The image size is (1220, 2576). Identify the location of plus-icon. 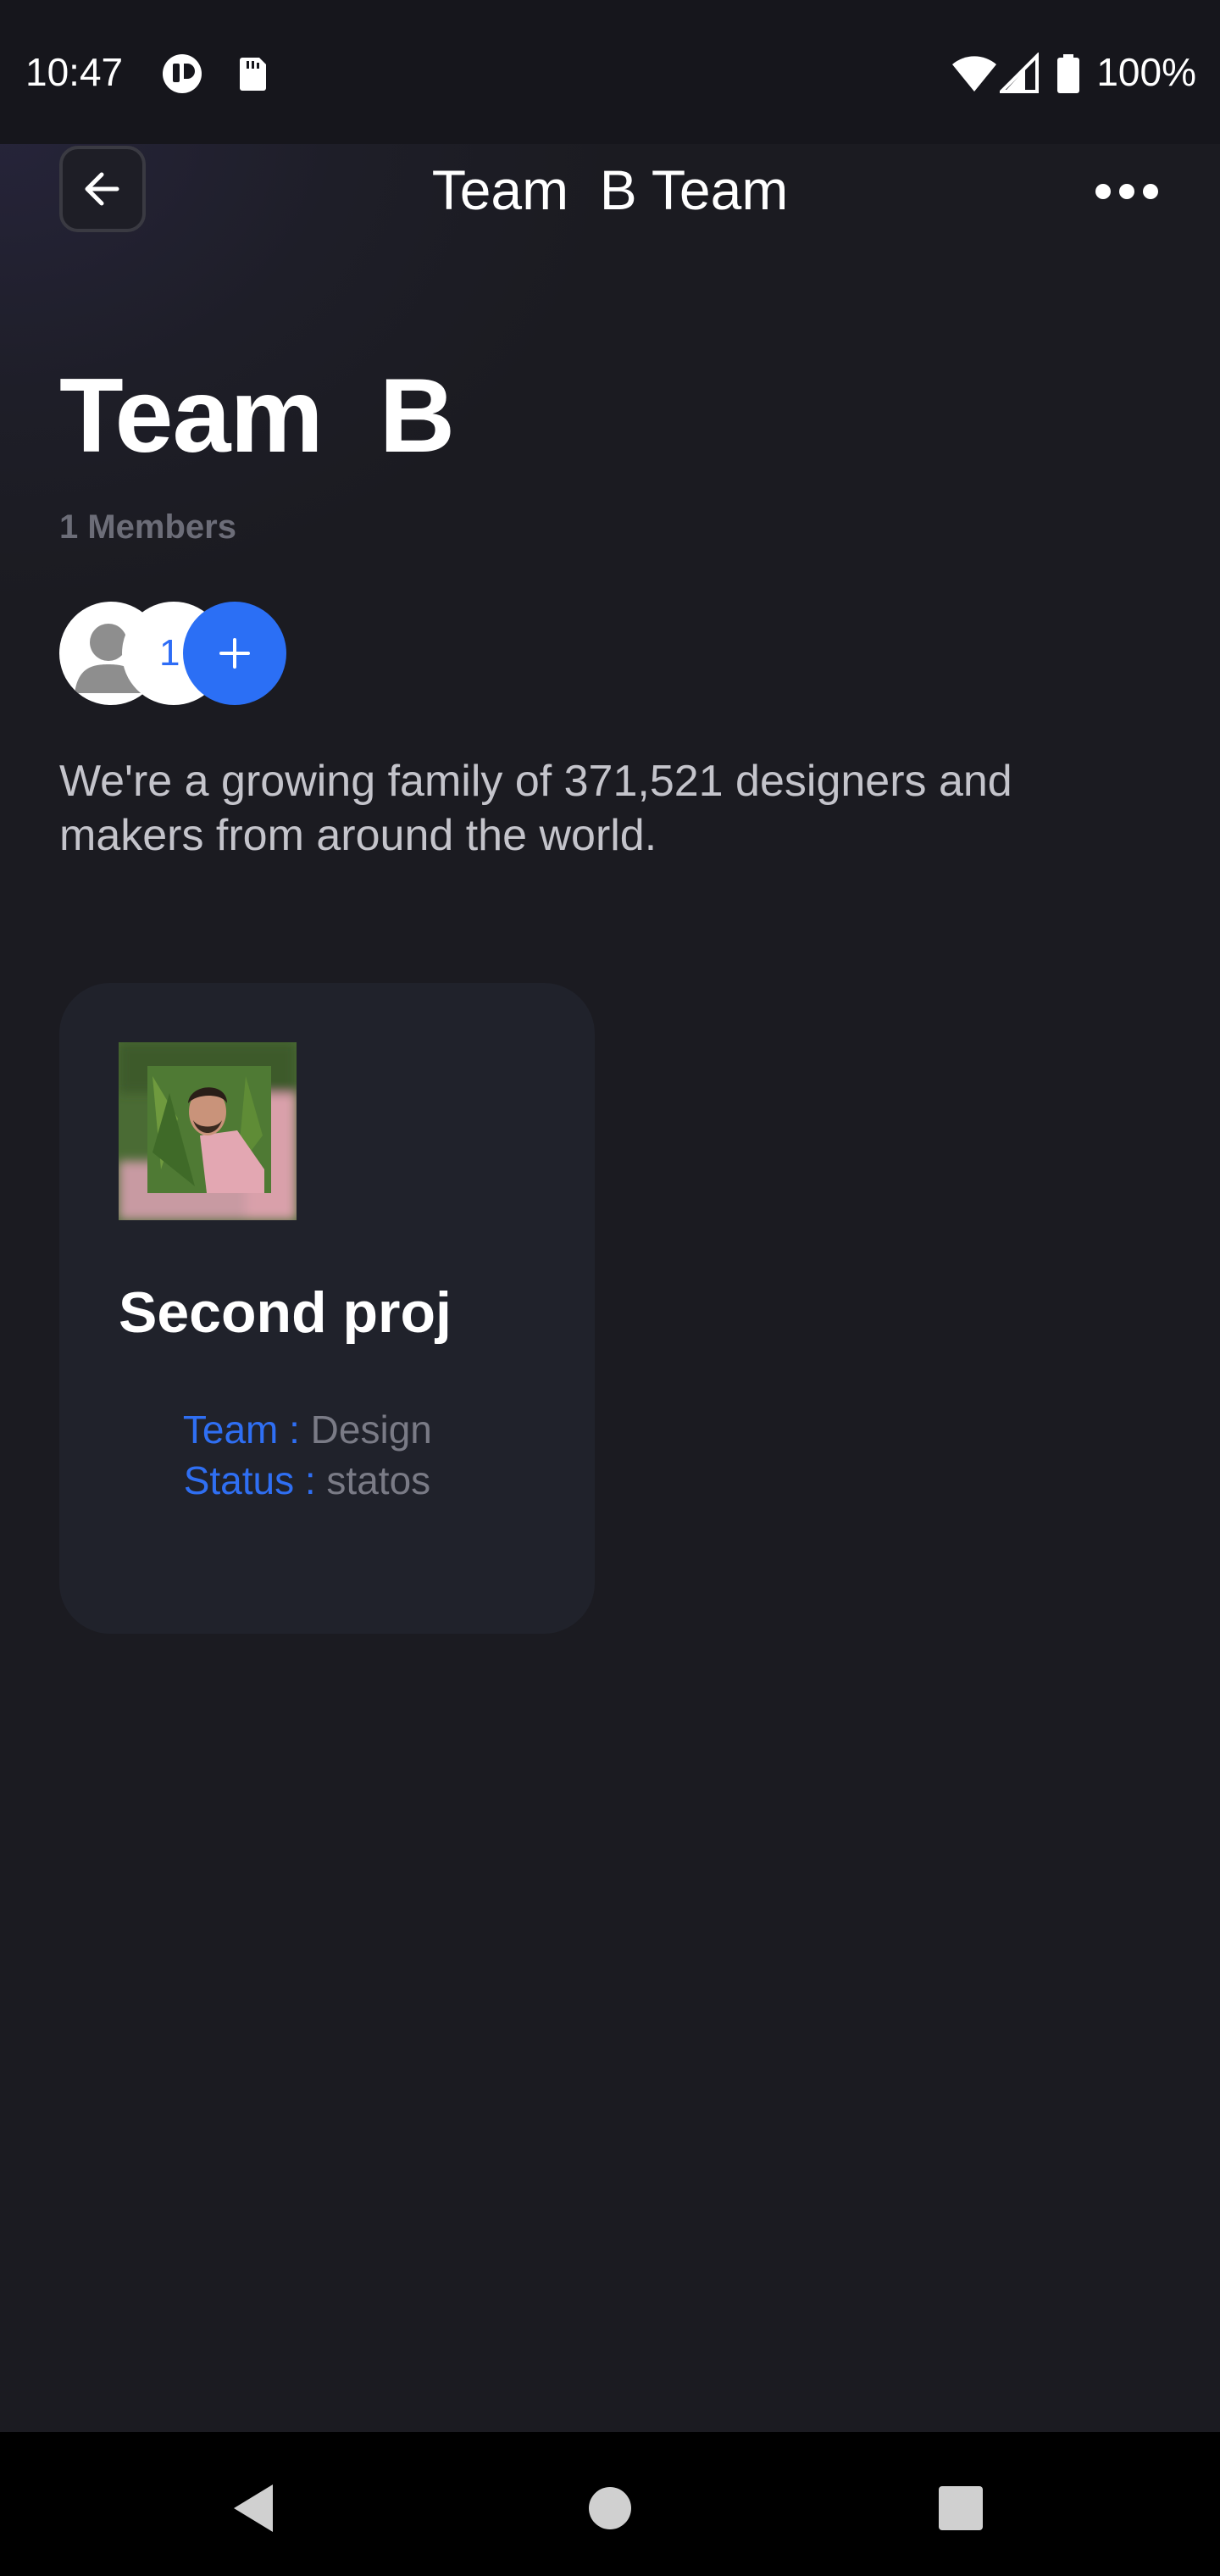
(234, 653).